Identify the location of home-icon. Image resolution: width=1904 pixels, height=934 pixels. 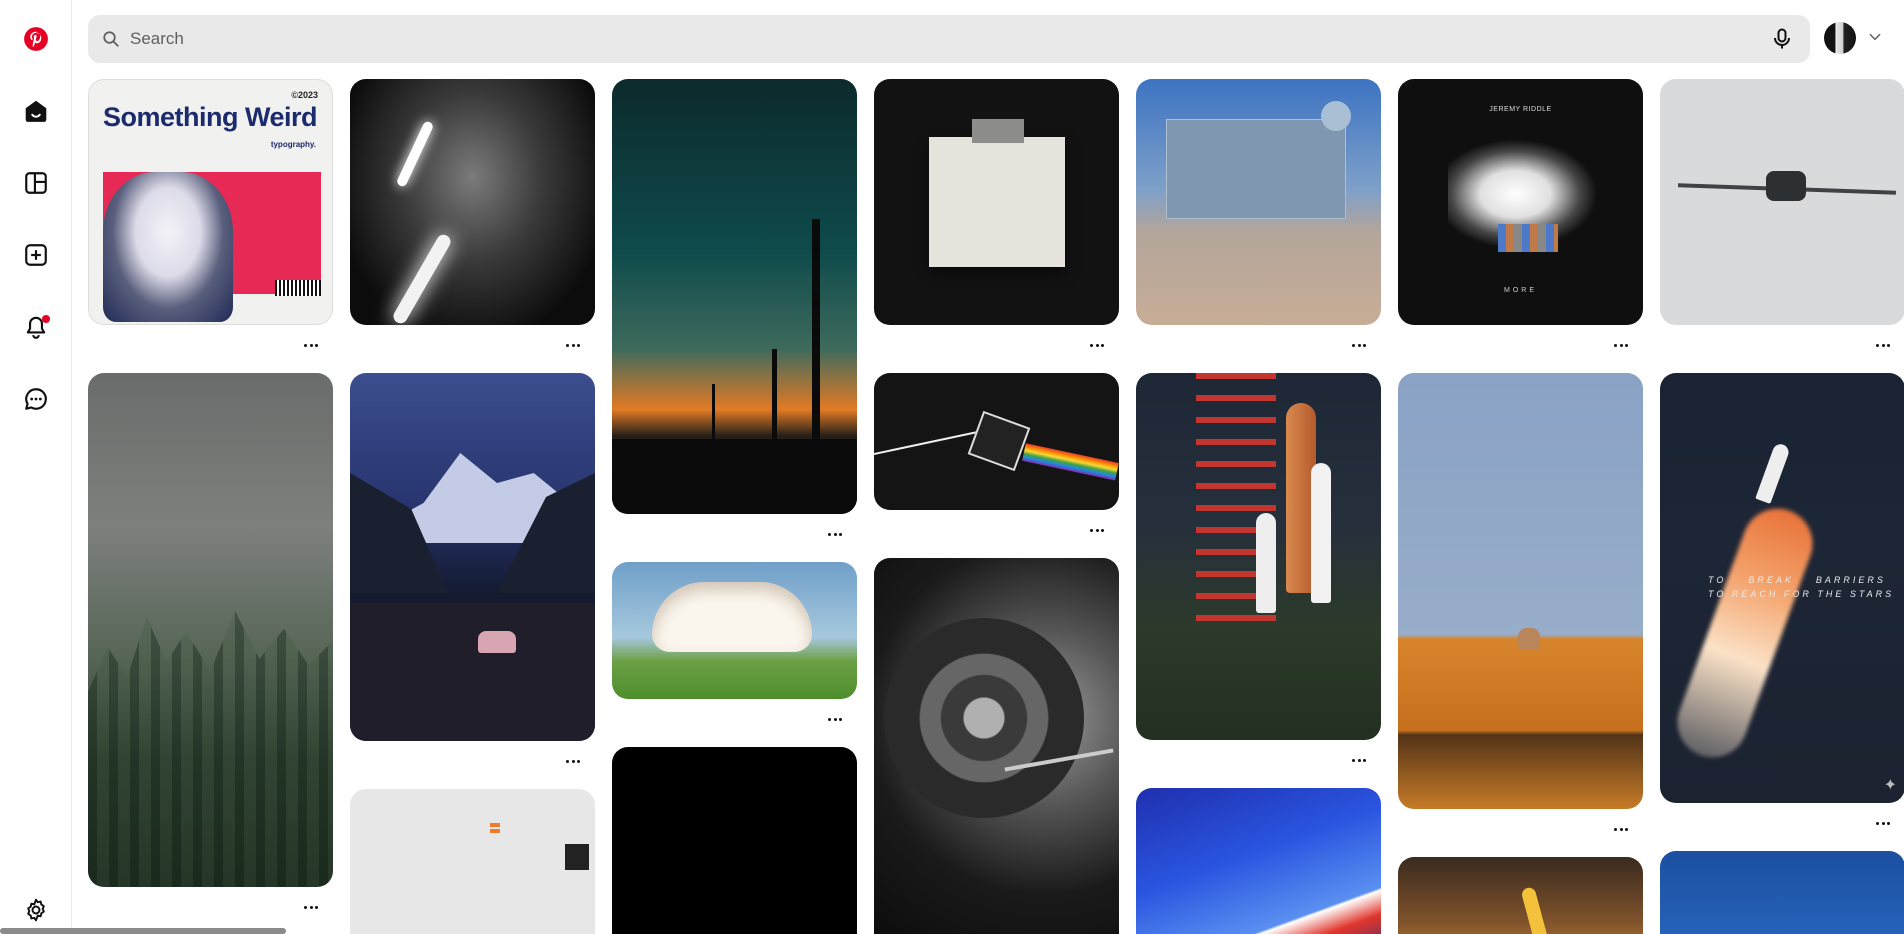
(36, 111).